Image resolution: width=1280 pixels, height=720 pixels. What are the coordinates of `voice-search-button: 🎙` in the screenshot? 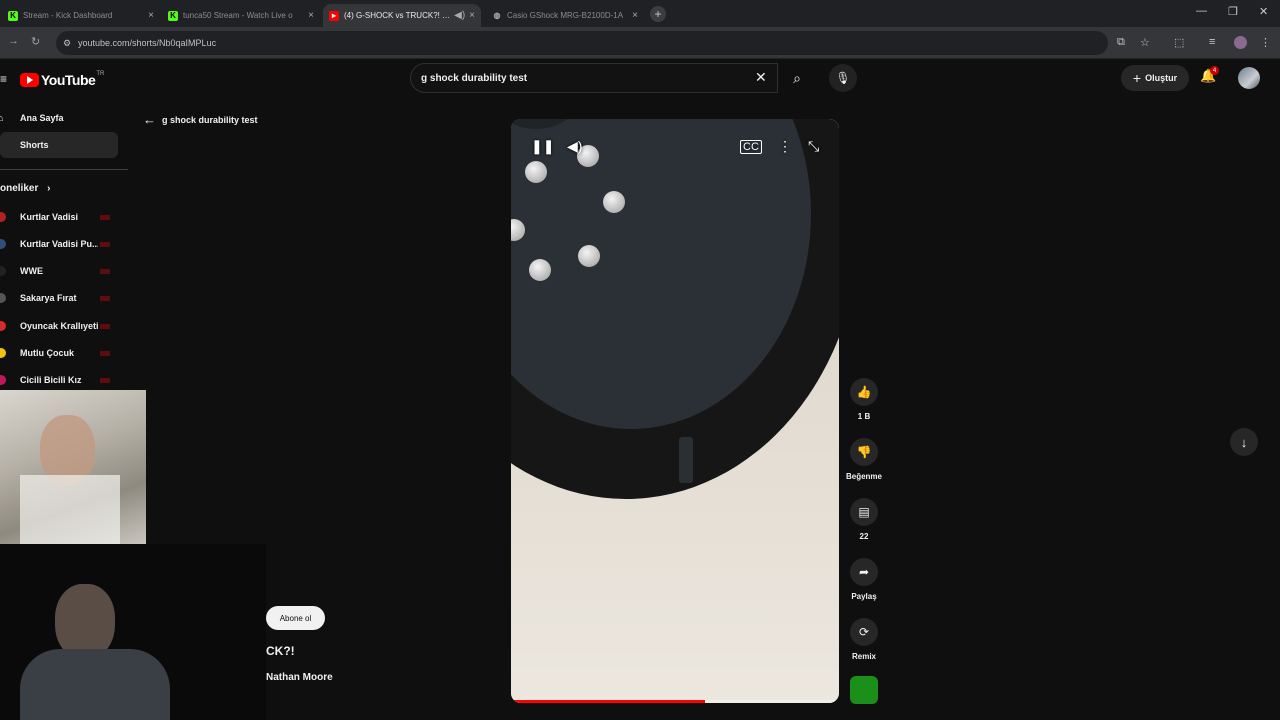 It's located at (843, 78).